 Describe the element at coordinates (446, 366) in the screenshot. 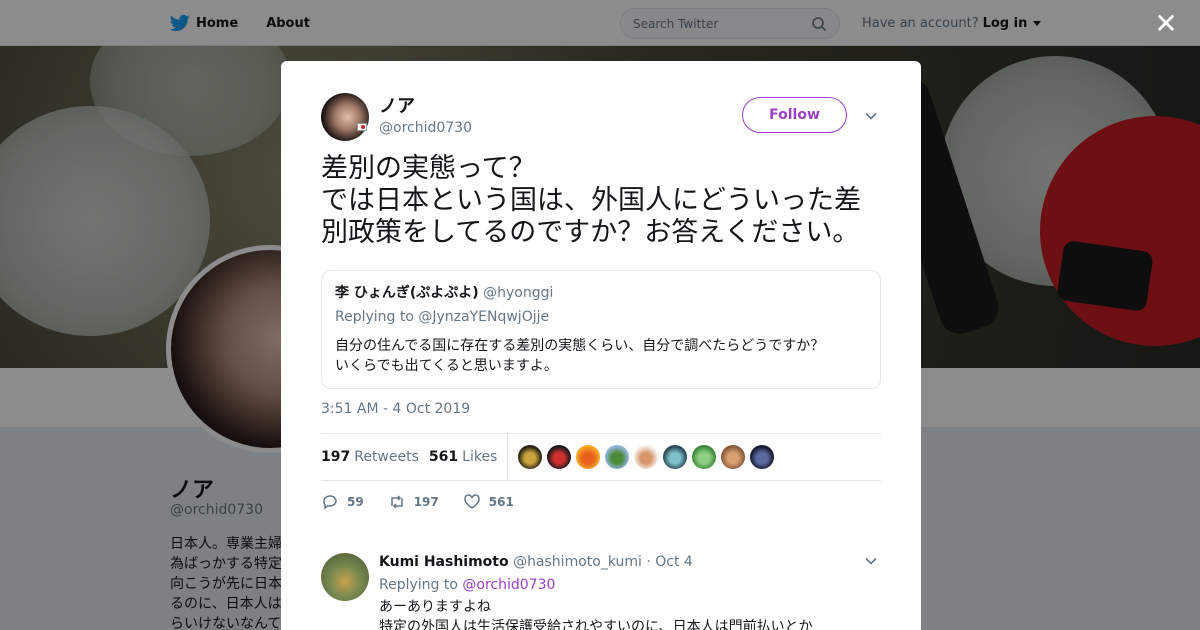

I see `quote-body-line: いくらでも出てくると思いますよ。` at that location.